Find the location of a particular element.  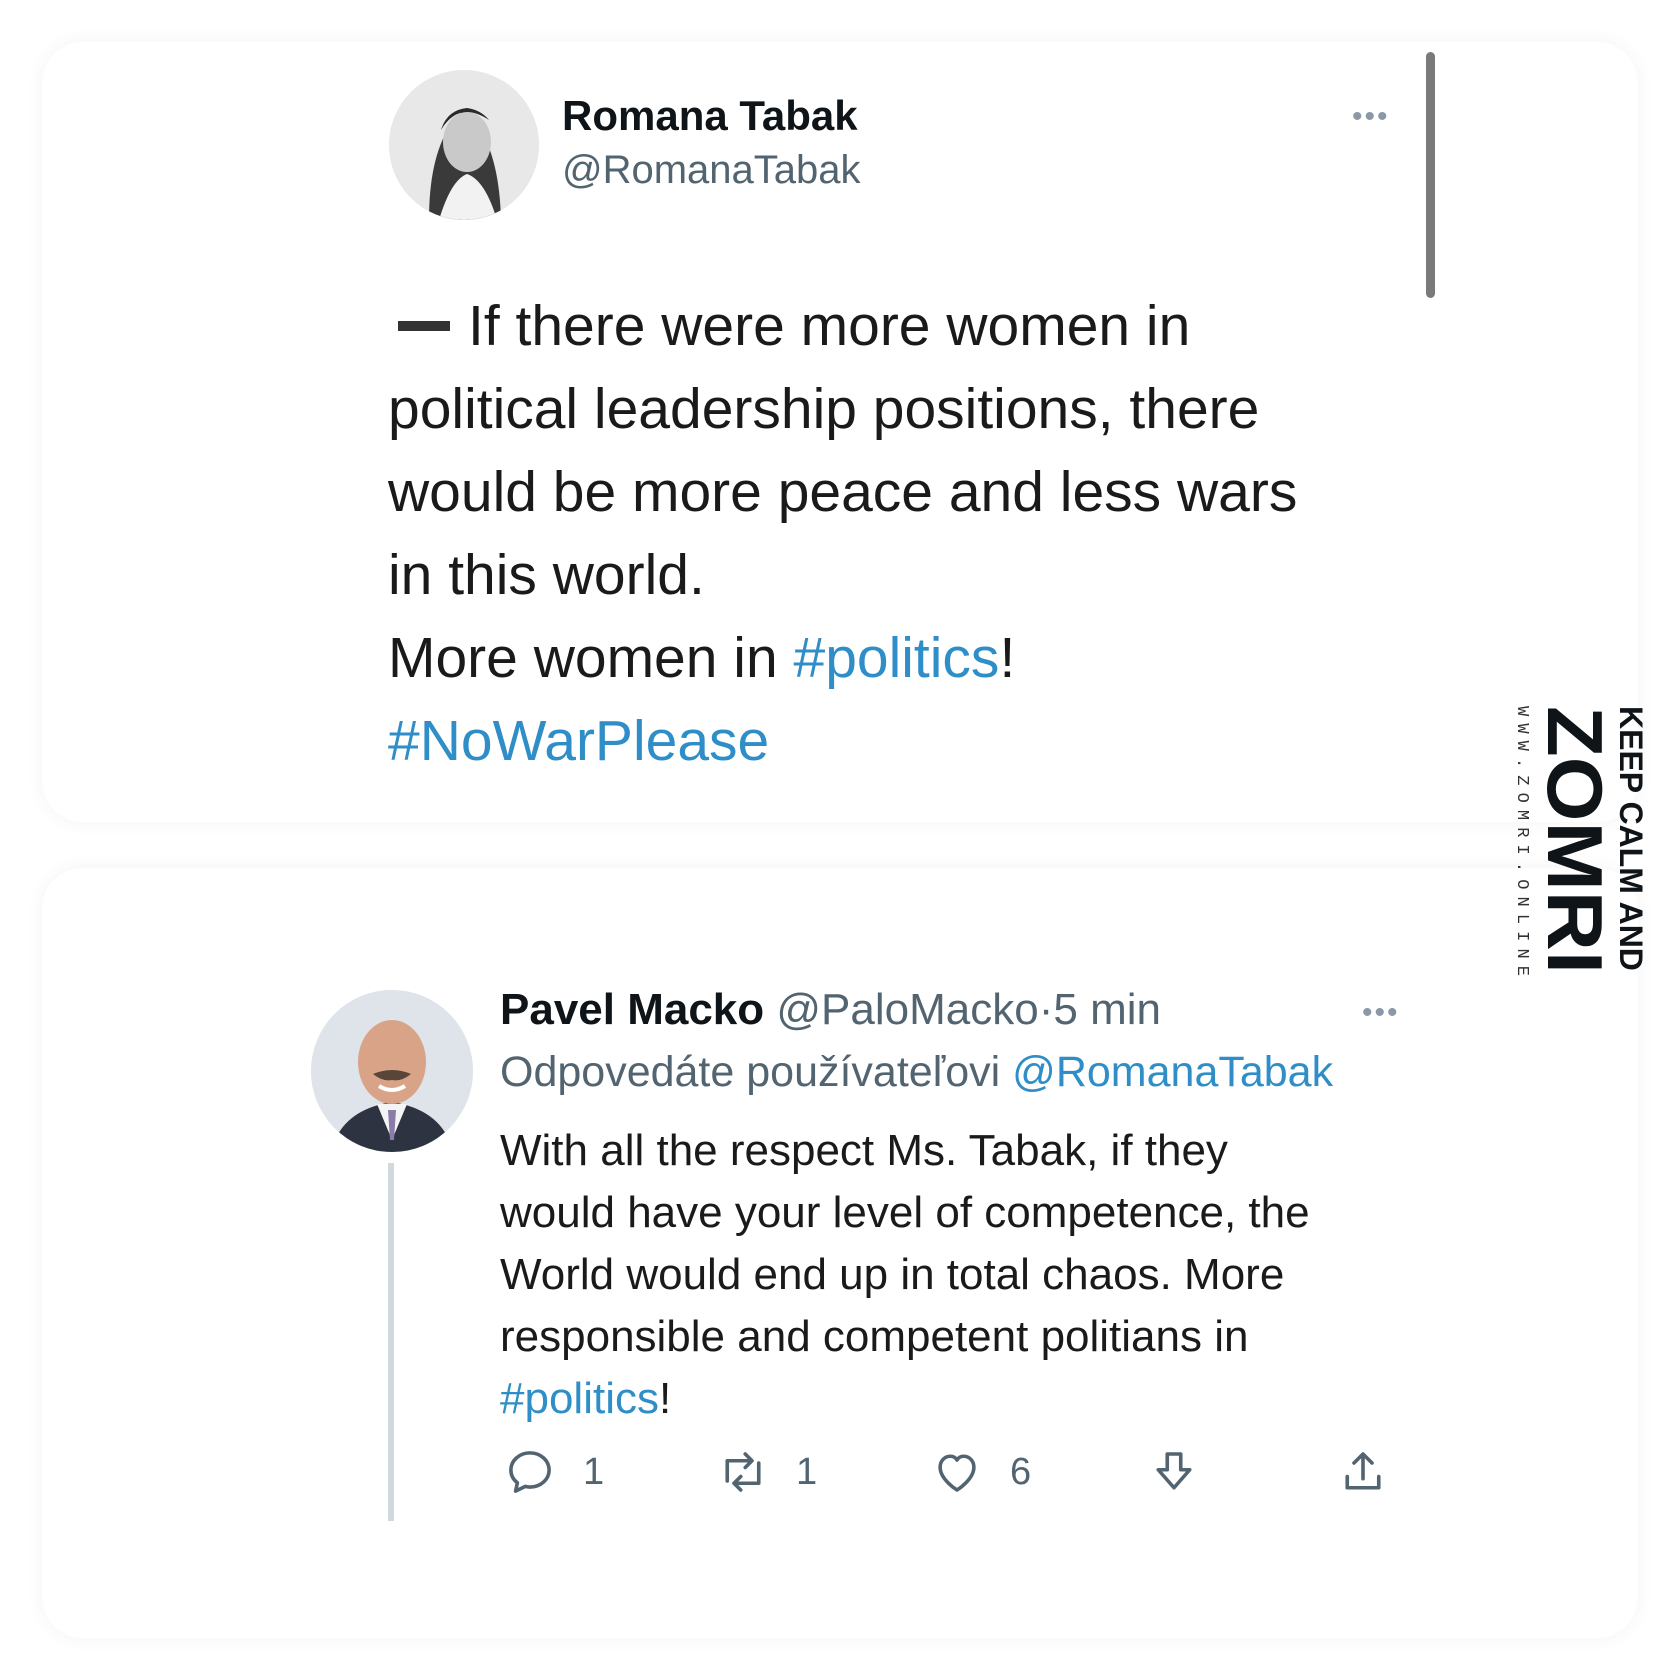

share-icon is located at coordinates (1363, 1471).